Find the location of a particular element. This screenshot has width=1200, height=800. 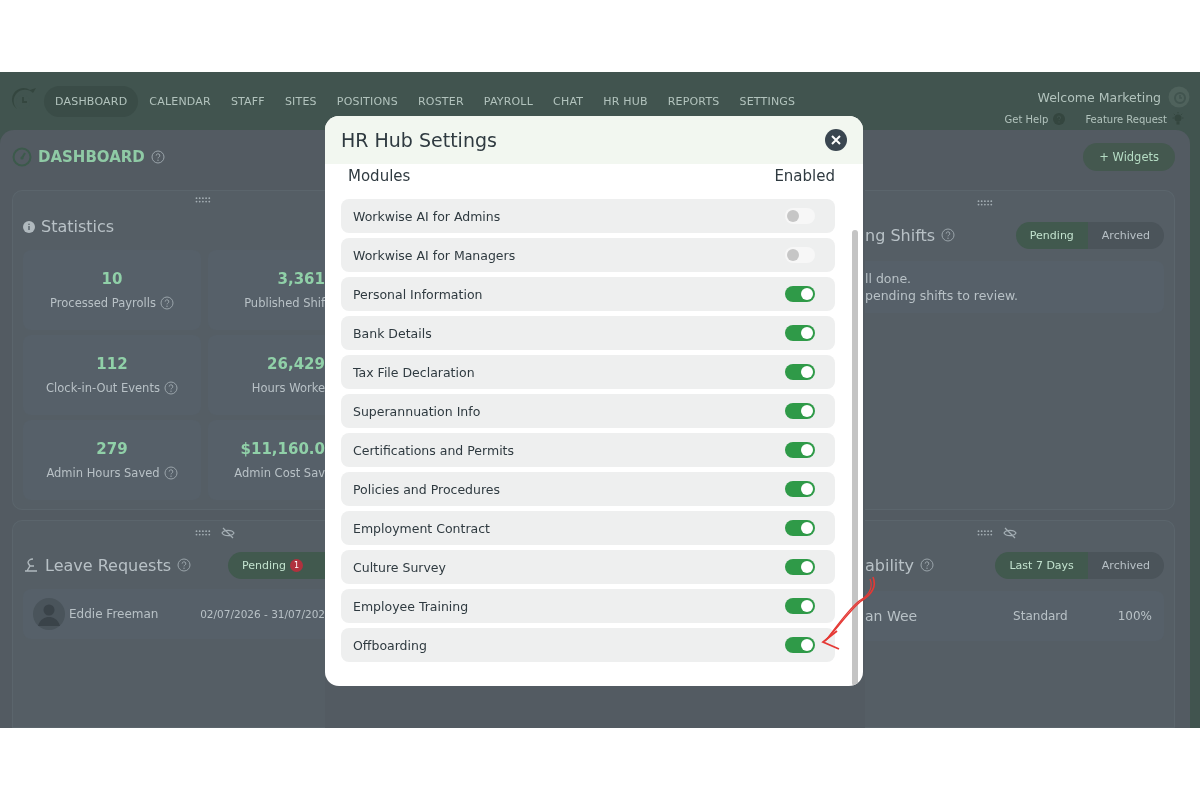

widget-title: ng Shifts is located at coordinates (900, 235).